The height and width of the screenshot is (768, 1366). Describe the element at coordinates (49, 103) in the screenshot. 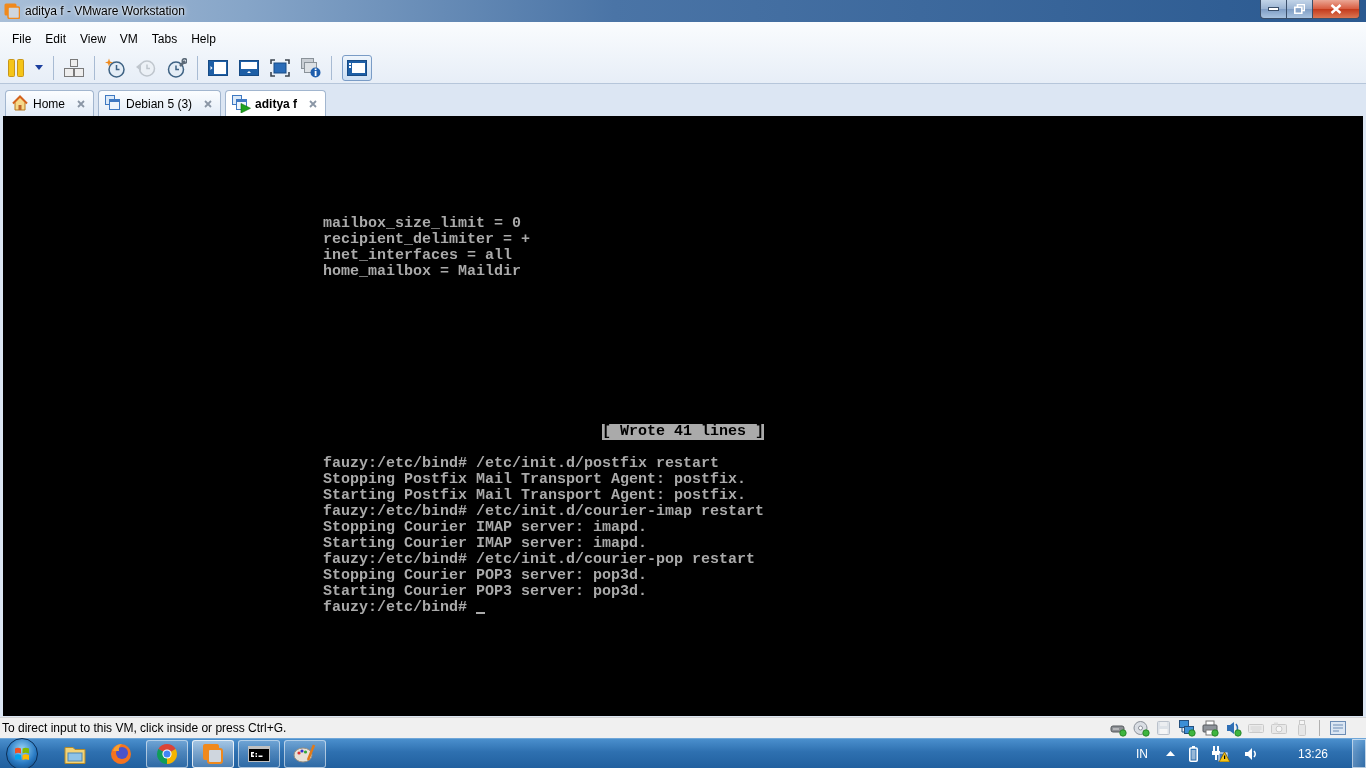

I see `tab: Home` at that location.